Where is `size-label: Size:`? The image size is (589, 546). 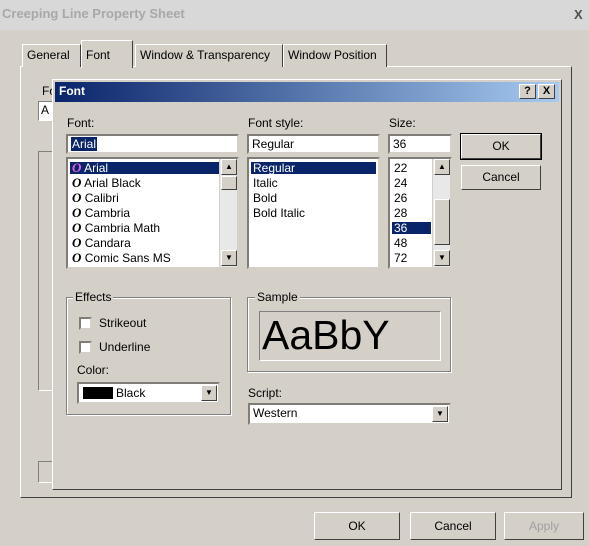 size-label: Size: is located at coordinates (402, 123).